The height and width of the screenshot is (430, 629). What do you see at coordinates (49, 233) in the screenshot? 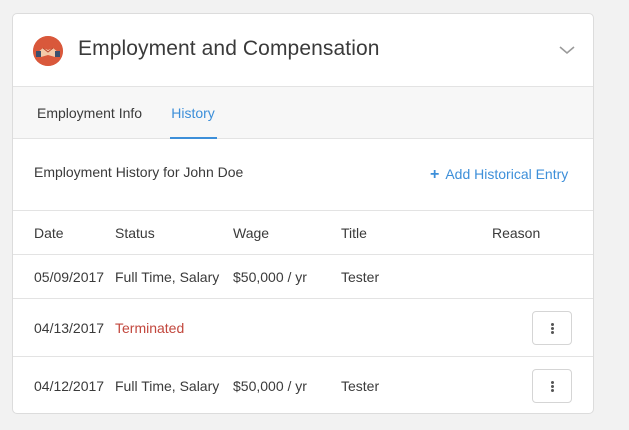
I see `column-header-date: Date` at bounding box center [49, 233].